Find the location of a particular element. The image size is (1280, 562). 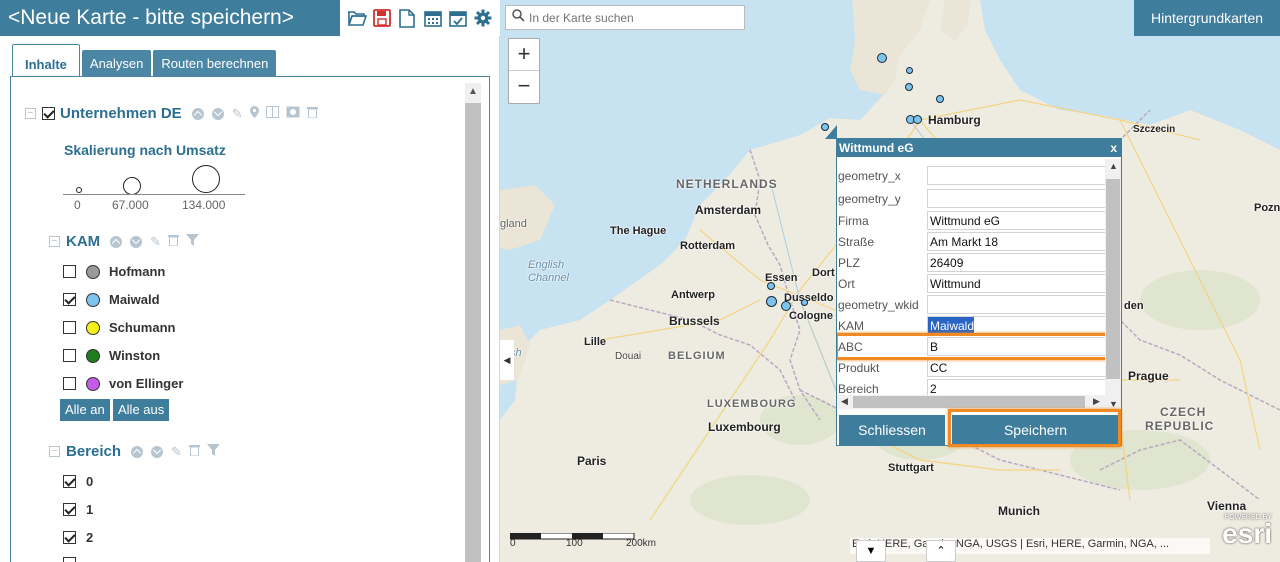

scroll-left-icon: ◀ is located at coordinates (844, 401).